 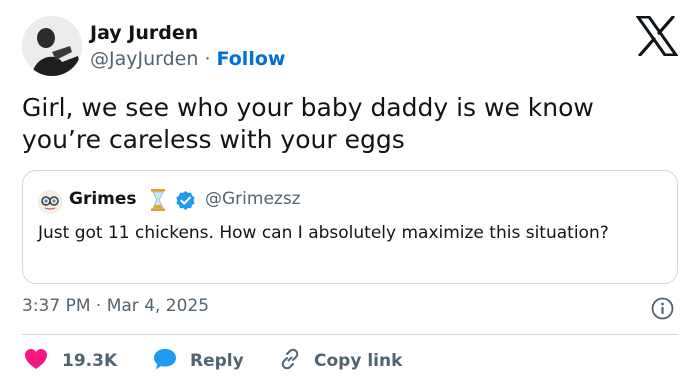 I want to click on copy-link-label: Copy link, so click(x=358, y=361).